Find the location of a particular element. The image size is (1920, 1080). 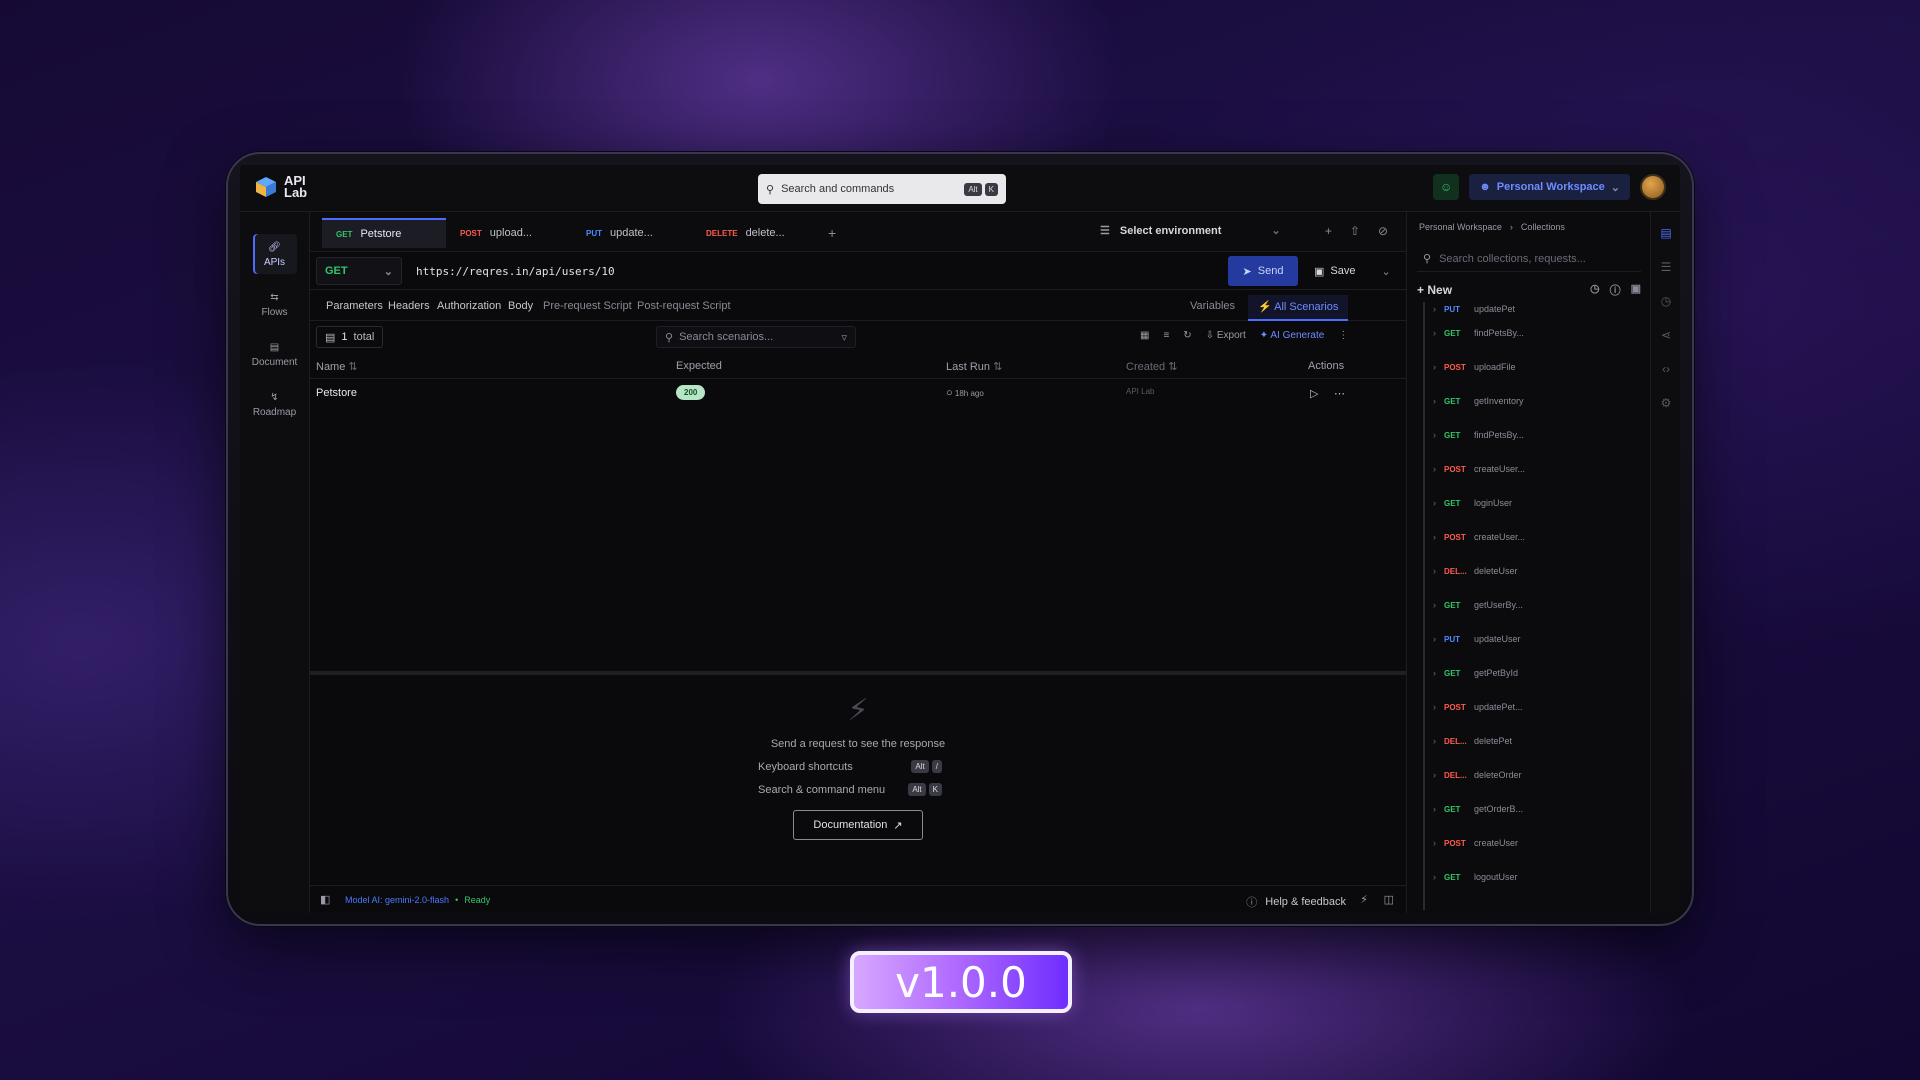

tab-post-request-script: Post-request Script is located at coordinates (684, 306).